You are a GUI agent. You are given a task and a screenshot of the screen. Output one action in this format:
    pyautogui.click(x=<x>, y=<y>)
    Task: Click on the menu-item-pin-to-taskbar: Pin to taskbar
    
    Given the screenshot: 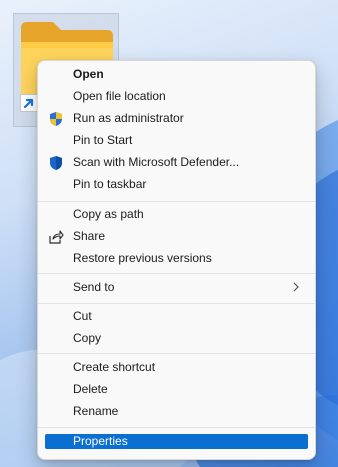 What is the action you would take?
    pyautogui.click(x=176, y=185)
    